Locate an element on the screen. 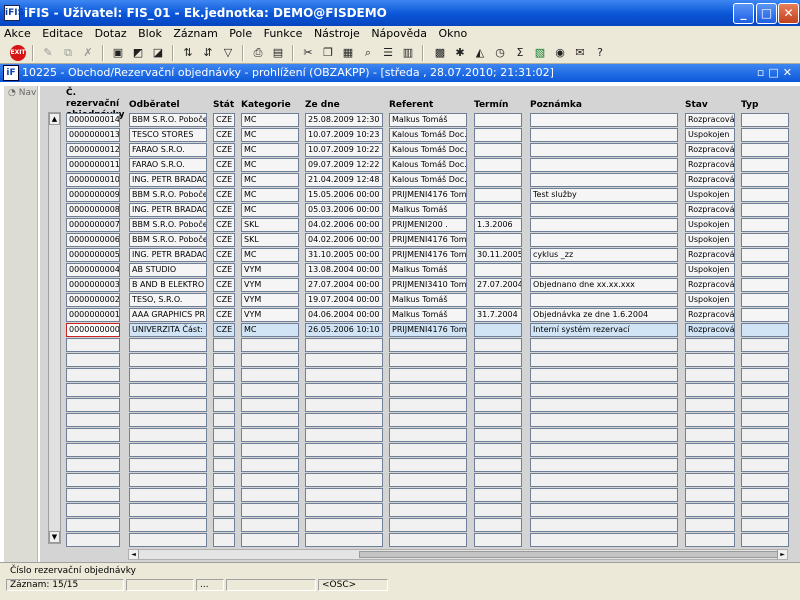 The image size is (800, 600). minimize-button: _ is located at coordinates (743, 13).